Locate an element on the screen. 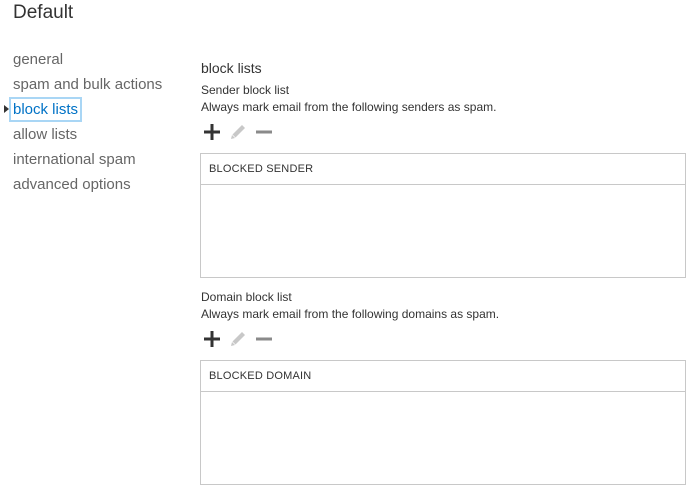 The height and width of the screenshot is (492, 691). nav-item-international-spam: international spam is located at coordinates (90, 159).